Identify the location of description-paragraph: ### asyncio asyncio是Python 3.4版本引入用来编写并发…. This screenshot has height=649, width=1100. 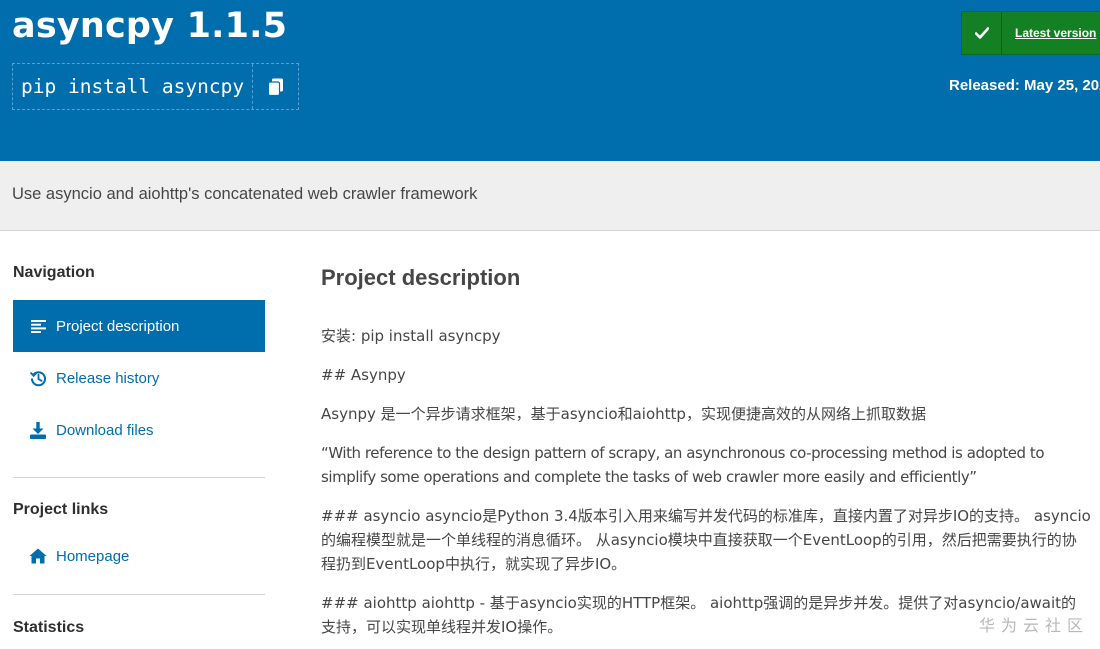
(706, 540).